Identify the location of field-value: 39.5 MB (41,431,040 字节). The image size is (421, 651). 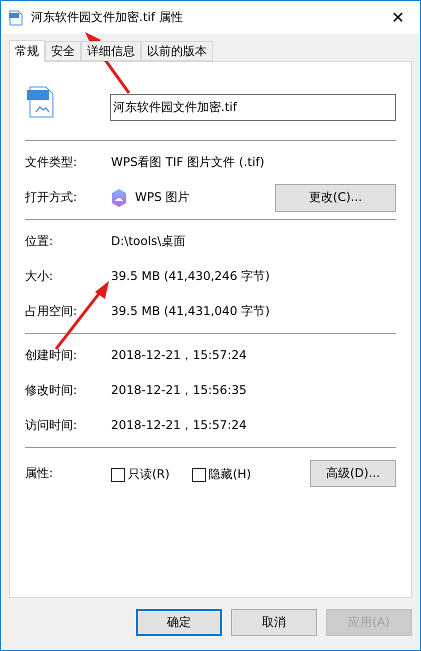
(190, 311).